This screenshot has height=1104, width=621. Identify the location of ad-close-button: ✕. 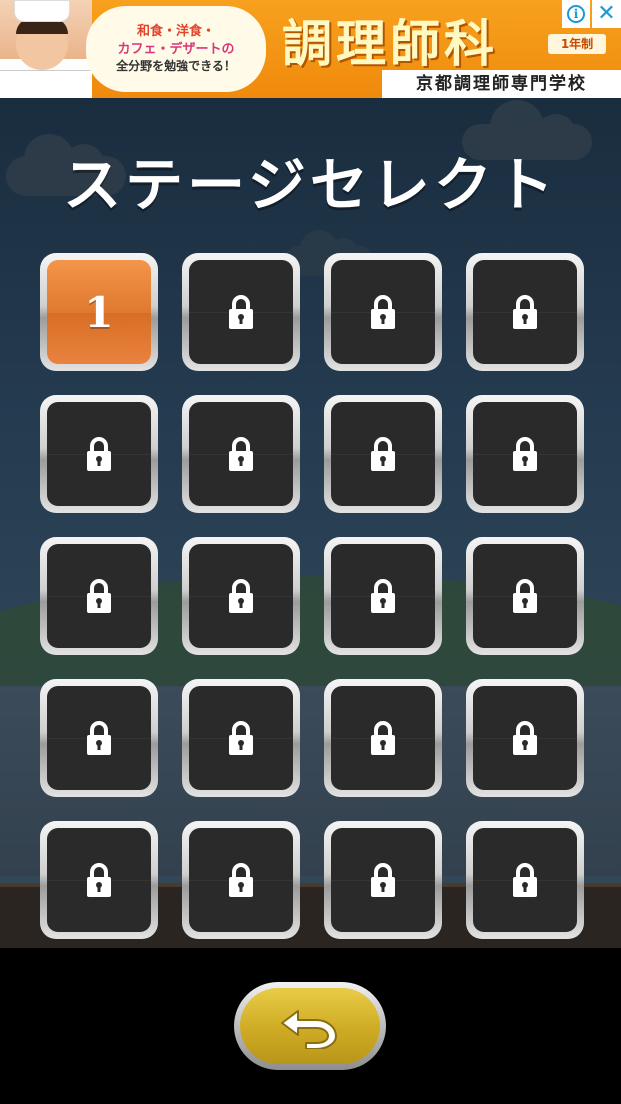
(606, 14).